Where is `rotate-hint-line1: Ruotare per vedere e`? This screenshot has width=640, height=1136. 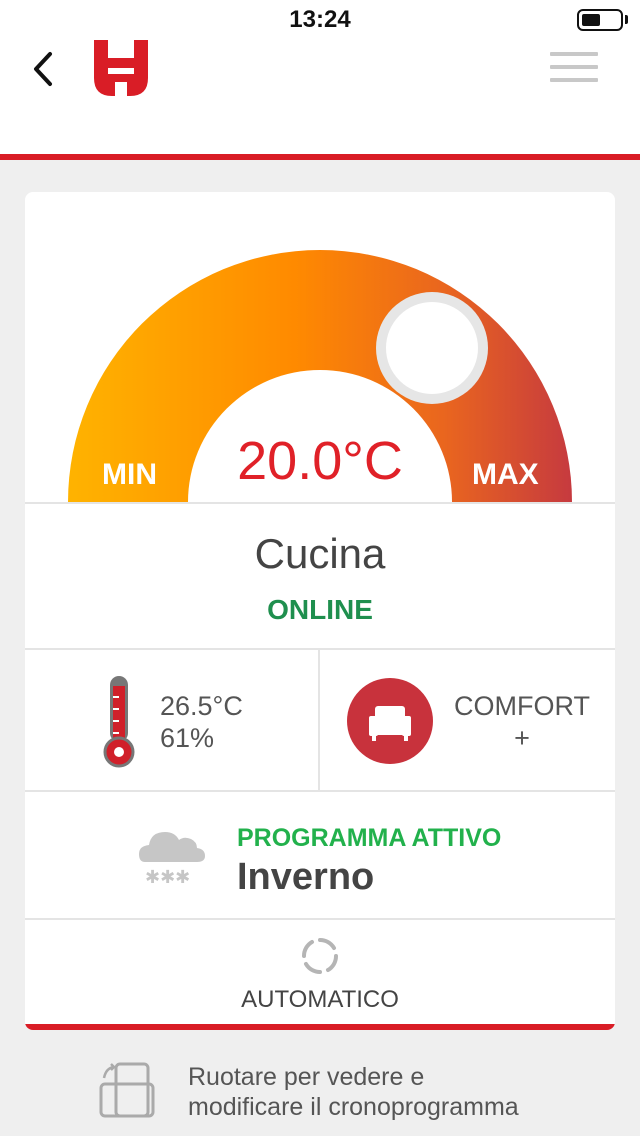
rotate-hint-line1: Ruotare per vedere e is located at coordinates (306, 1077).